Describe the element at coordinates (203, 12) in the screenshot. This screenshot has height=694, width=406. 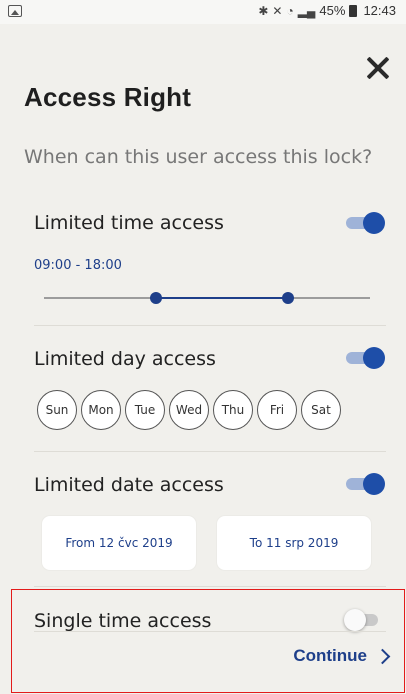
I see `status-bar: ✱ ✕ ◔ ▂▄ 45% 12:43` at that location.